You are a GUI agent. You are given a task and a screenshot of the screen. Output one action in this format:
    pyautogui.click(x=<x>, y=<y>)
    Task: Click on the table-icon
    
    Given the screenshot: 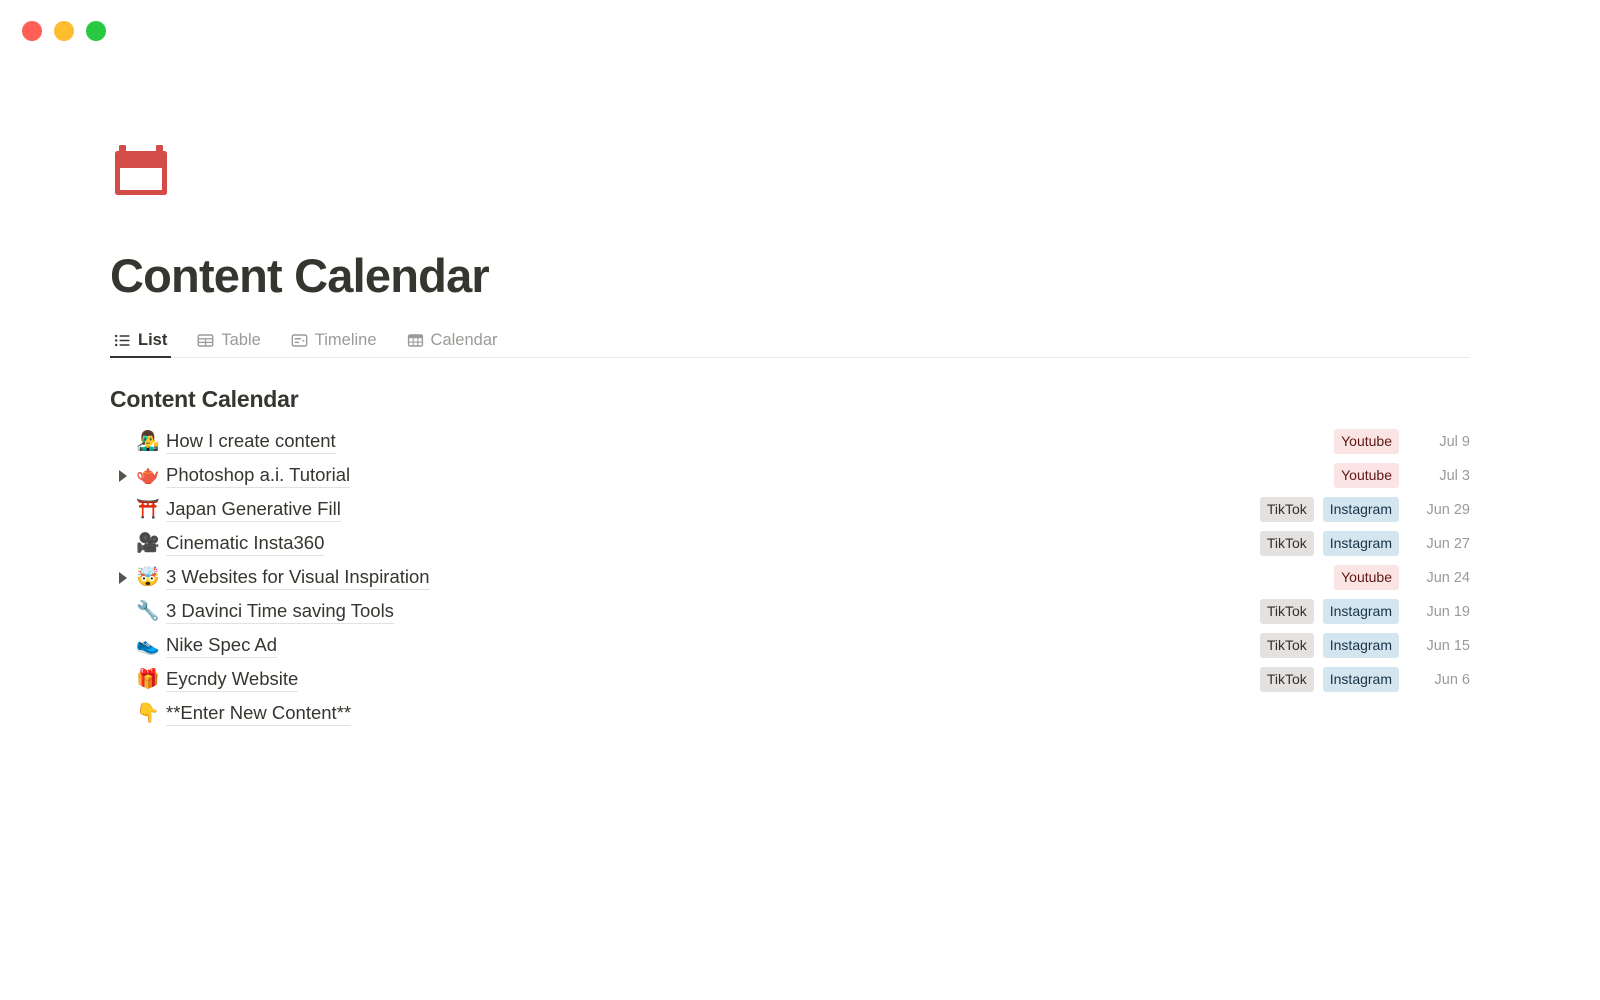 What is the action you would take?
    pyautogui.click(x=205, y=340)
    